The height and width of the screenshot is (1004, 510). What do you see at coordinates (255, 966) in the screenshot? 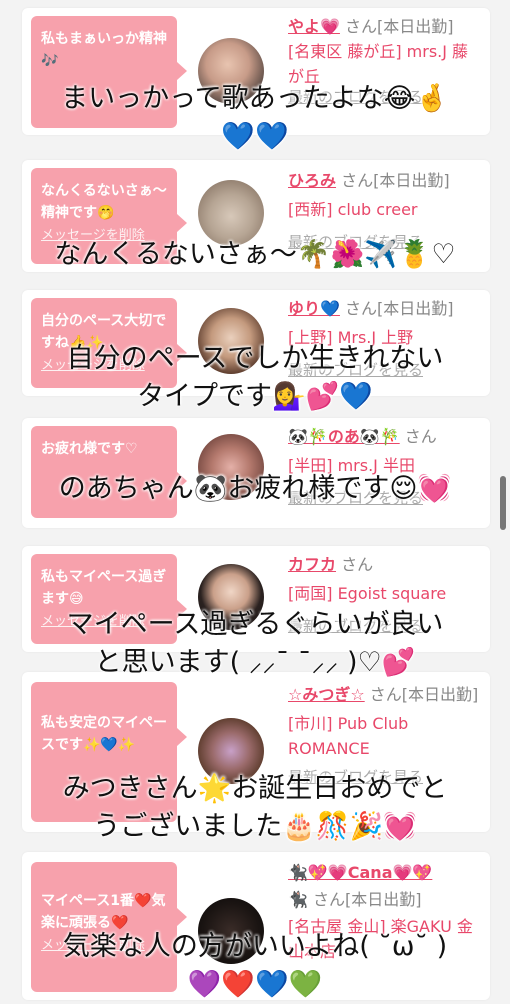
I see `overlay-caption: 気楽な人の方がいいよね( ˘ω˘ ) 💜❤️💙💚` at bounding box center [255, 966].